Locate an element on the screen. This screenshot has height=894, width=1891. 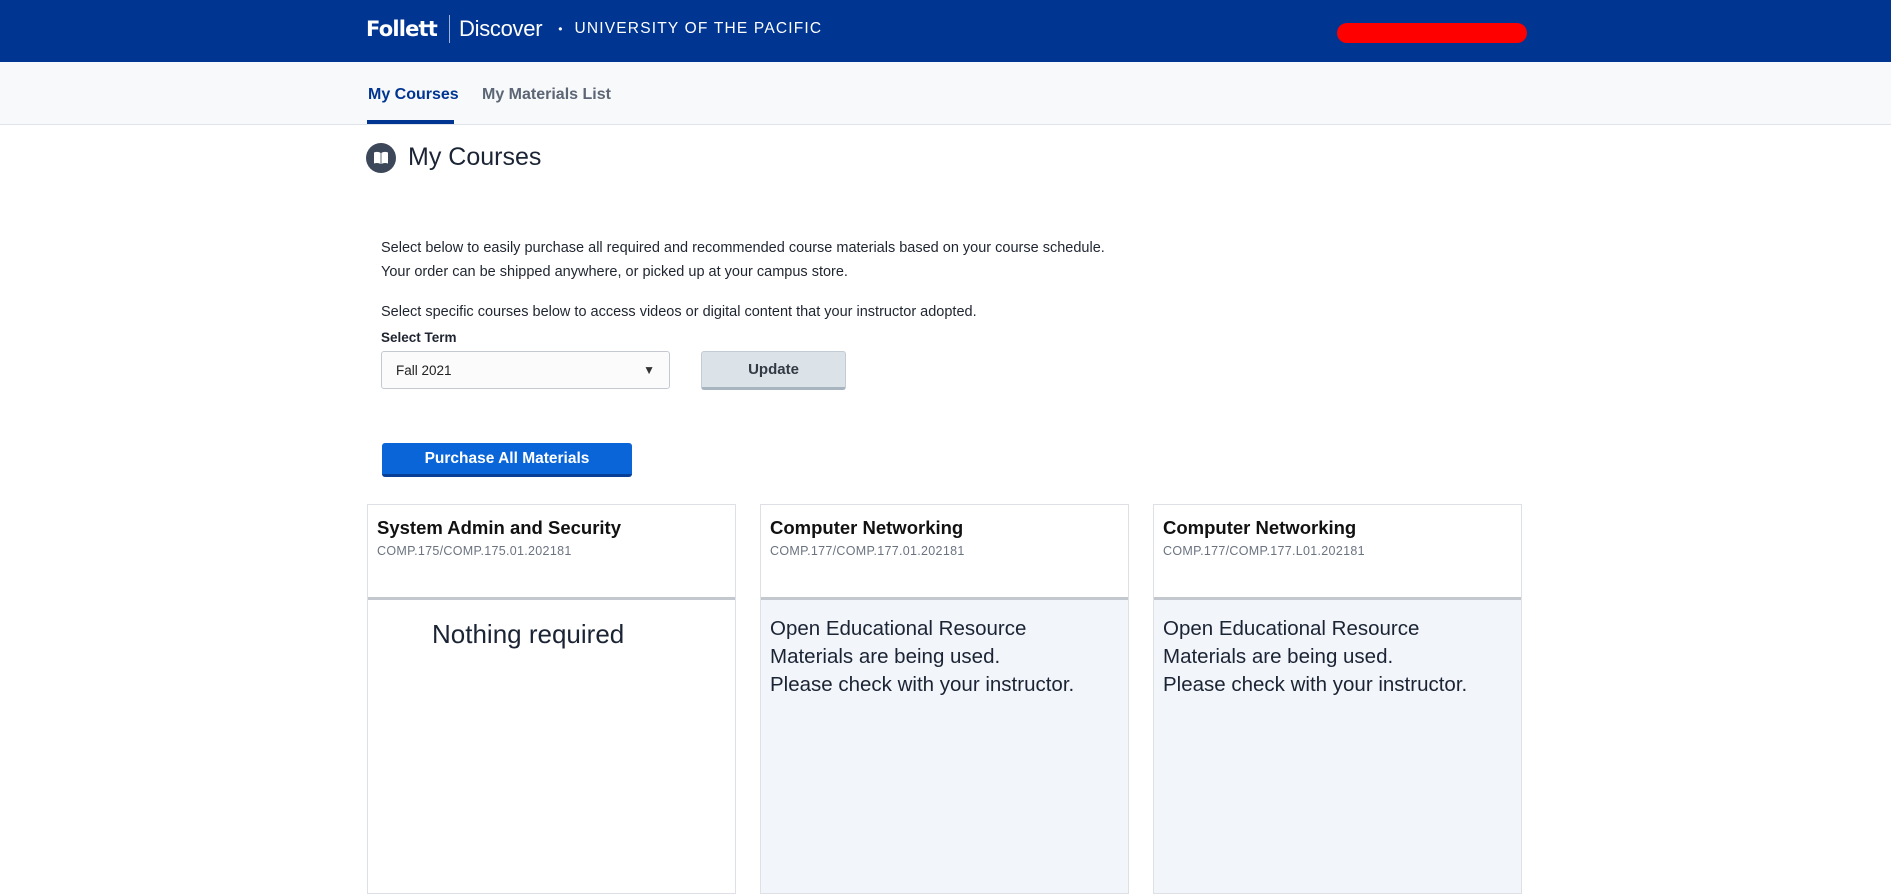
select-term-label: Select Term is located at coordinates (419, 337).